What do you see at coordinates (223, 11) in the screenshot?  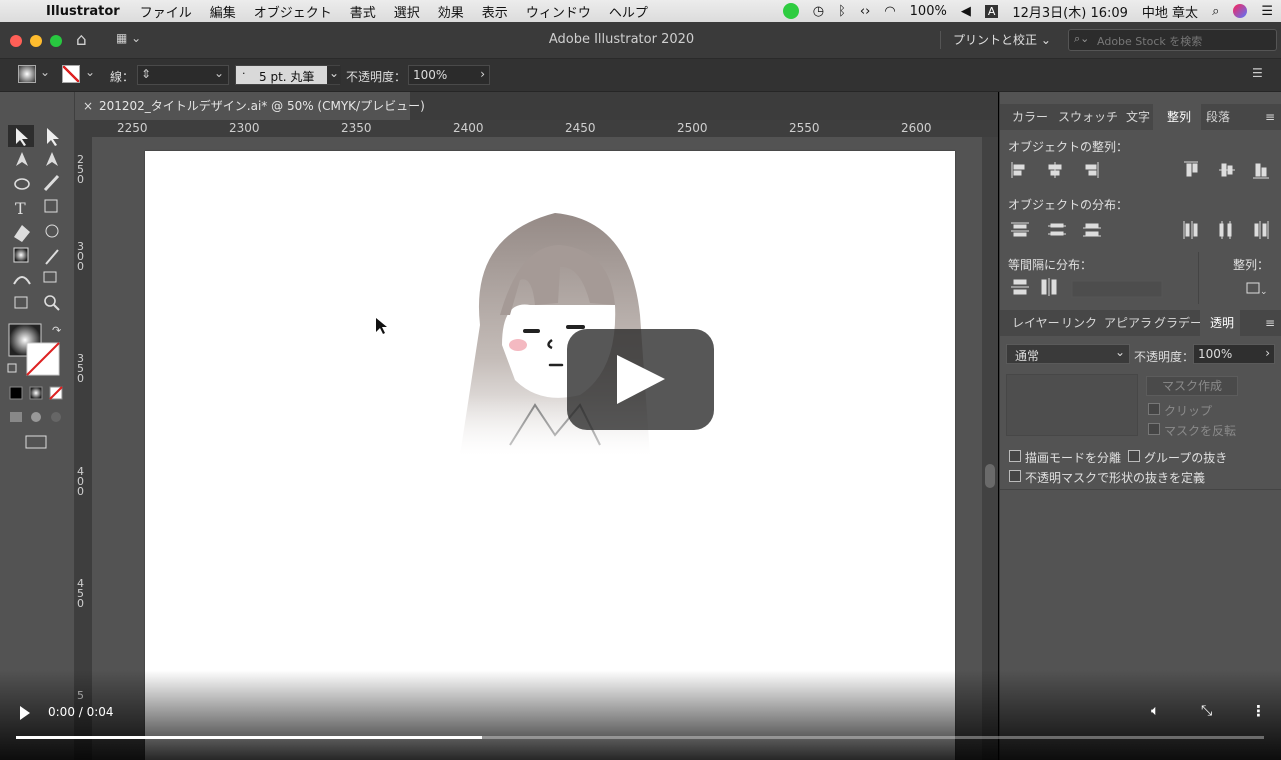 I see `menu-edit: 編集` at bounding box center [223, 11].